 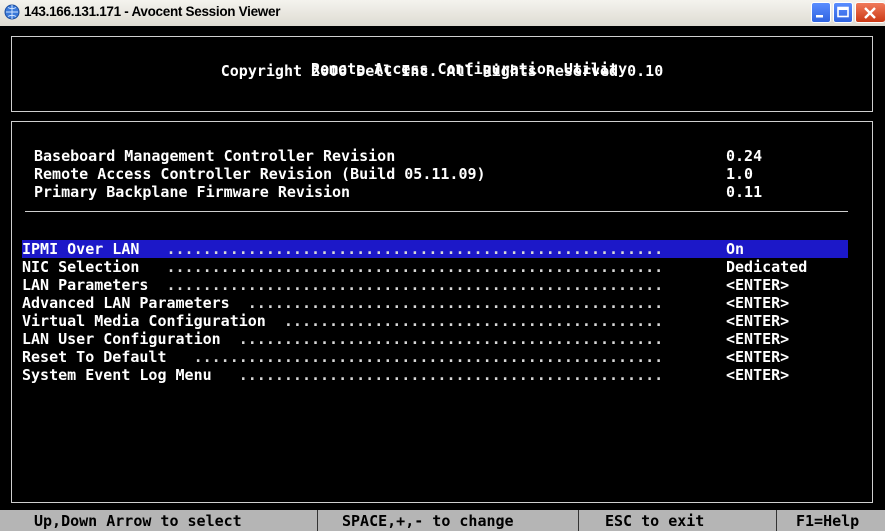 I want to click on menu-item-label: NIC Selection, so click(x=81, y=267).